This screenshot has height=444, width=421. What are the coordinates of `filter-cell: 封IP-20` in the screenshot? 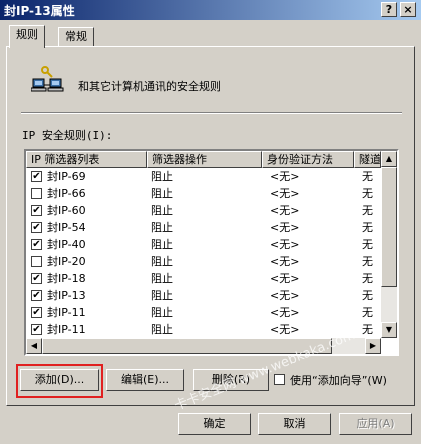 It's located at (66, 261).